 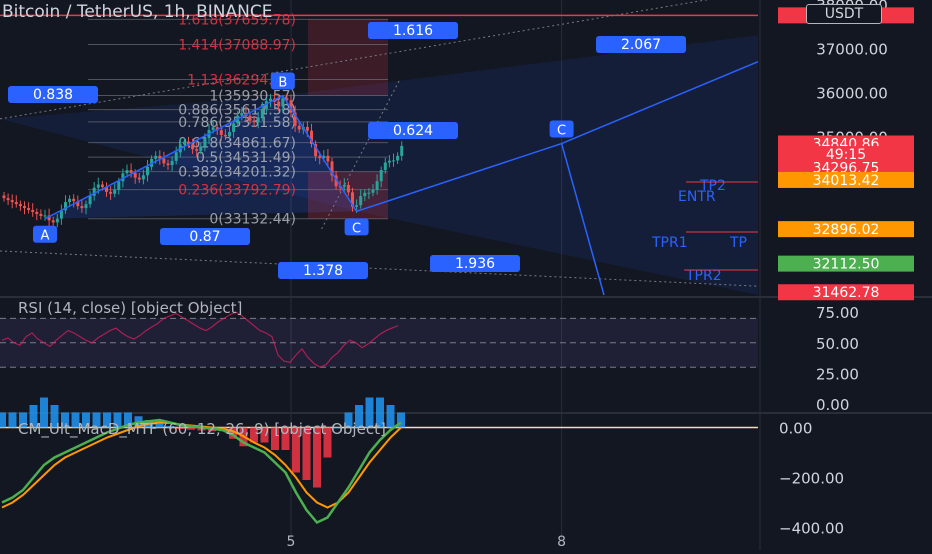 What do you see at coordinates (237, 191) in the screenshot?
I see `fib-level-label: 0.236(33792.79)` at bounding box center [237, 191].